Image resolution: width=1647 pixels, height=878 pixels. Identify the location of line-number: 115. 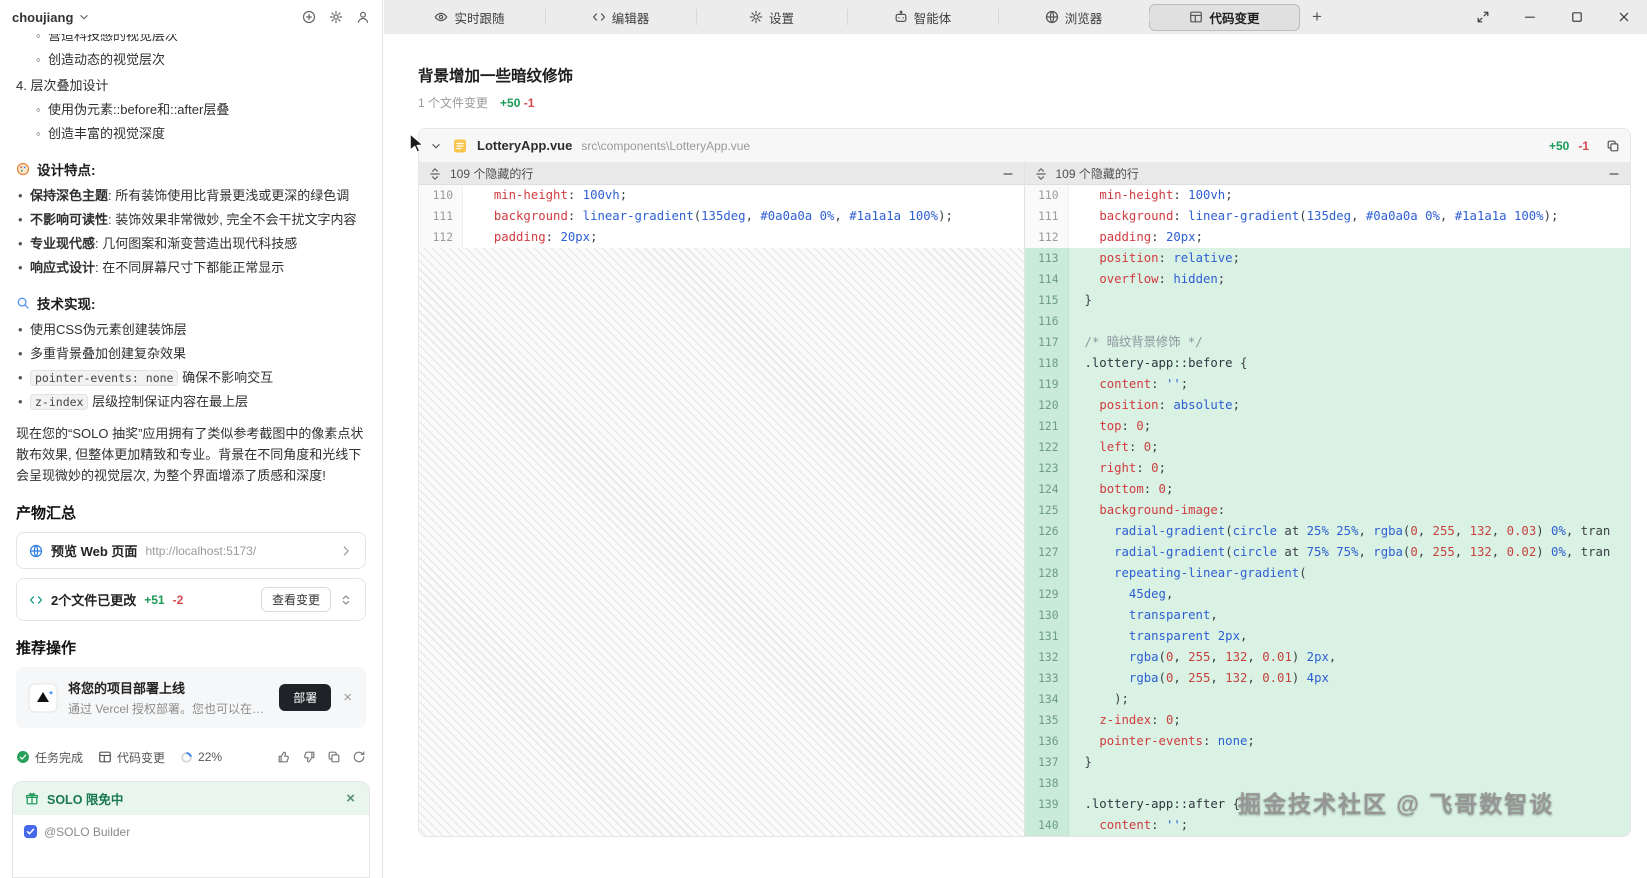
(1046, 300).